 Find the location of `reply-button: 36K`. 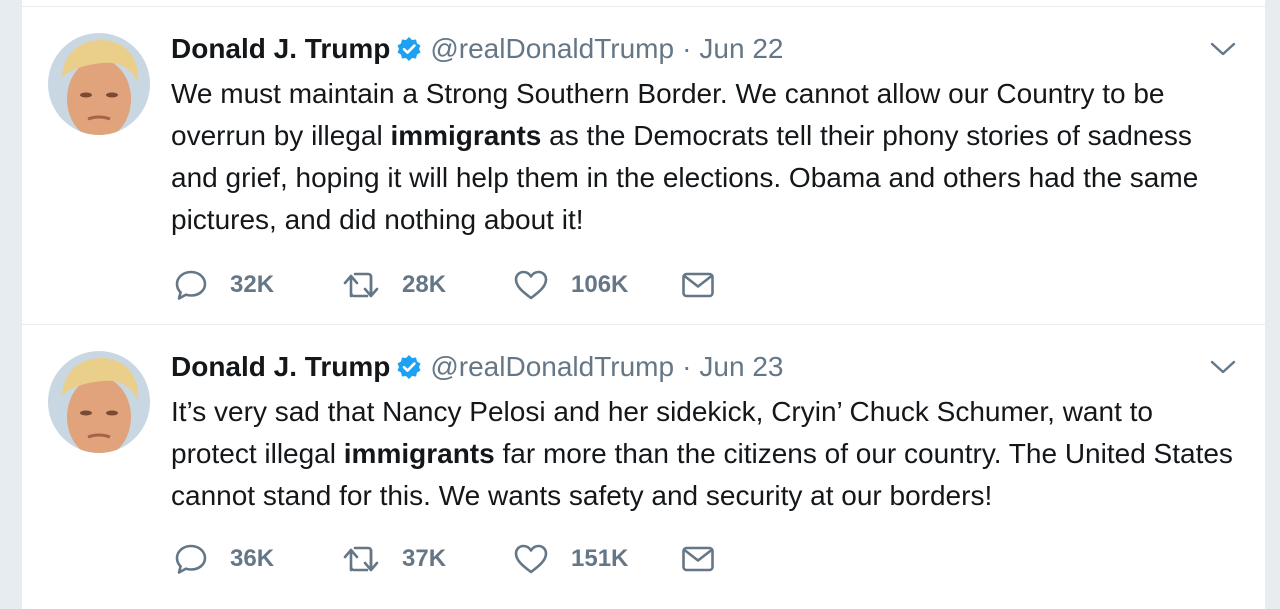

reply-button: 36K is located at coordinates (258, 559).